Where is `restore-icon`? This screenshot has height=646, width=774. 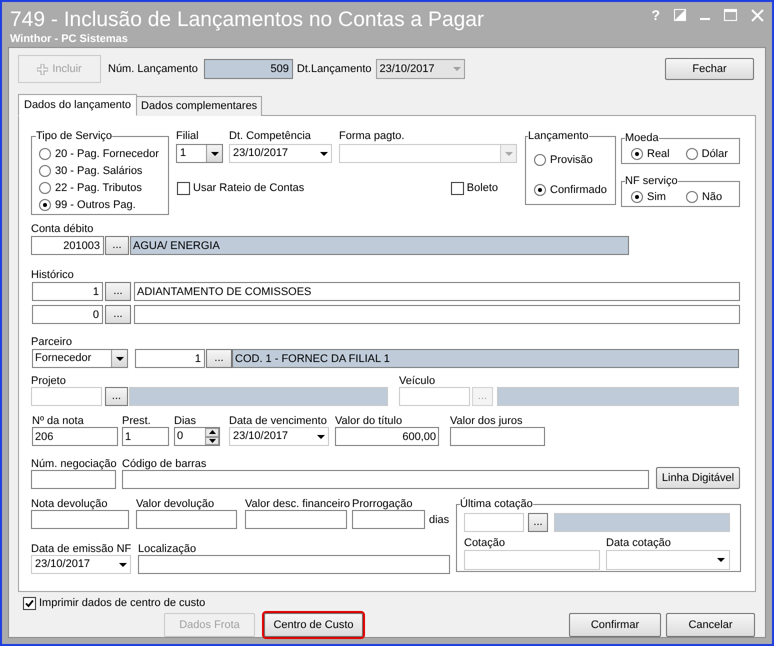 restore-icon is located at coordinates (680, 15).